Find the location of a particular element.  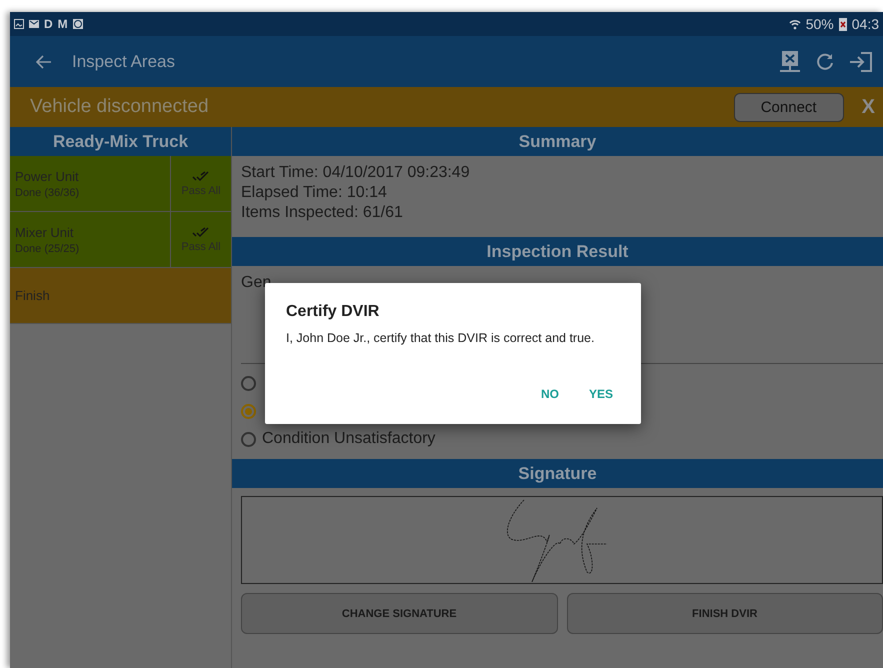

summary-line: Elapsed Time: 10:14 is located at coordinates (314, 193).